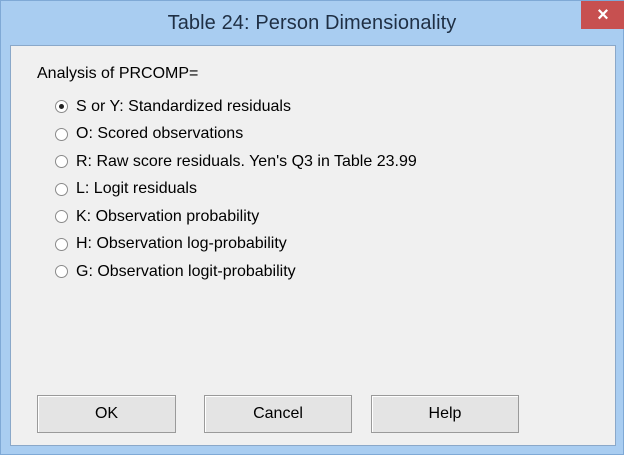  I want to click on cancel-button: Cancel, so click(278, 414).